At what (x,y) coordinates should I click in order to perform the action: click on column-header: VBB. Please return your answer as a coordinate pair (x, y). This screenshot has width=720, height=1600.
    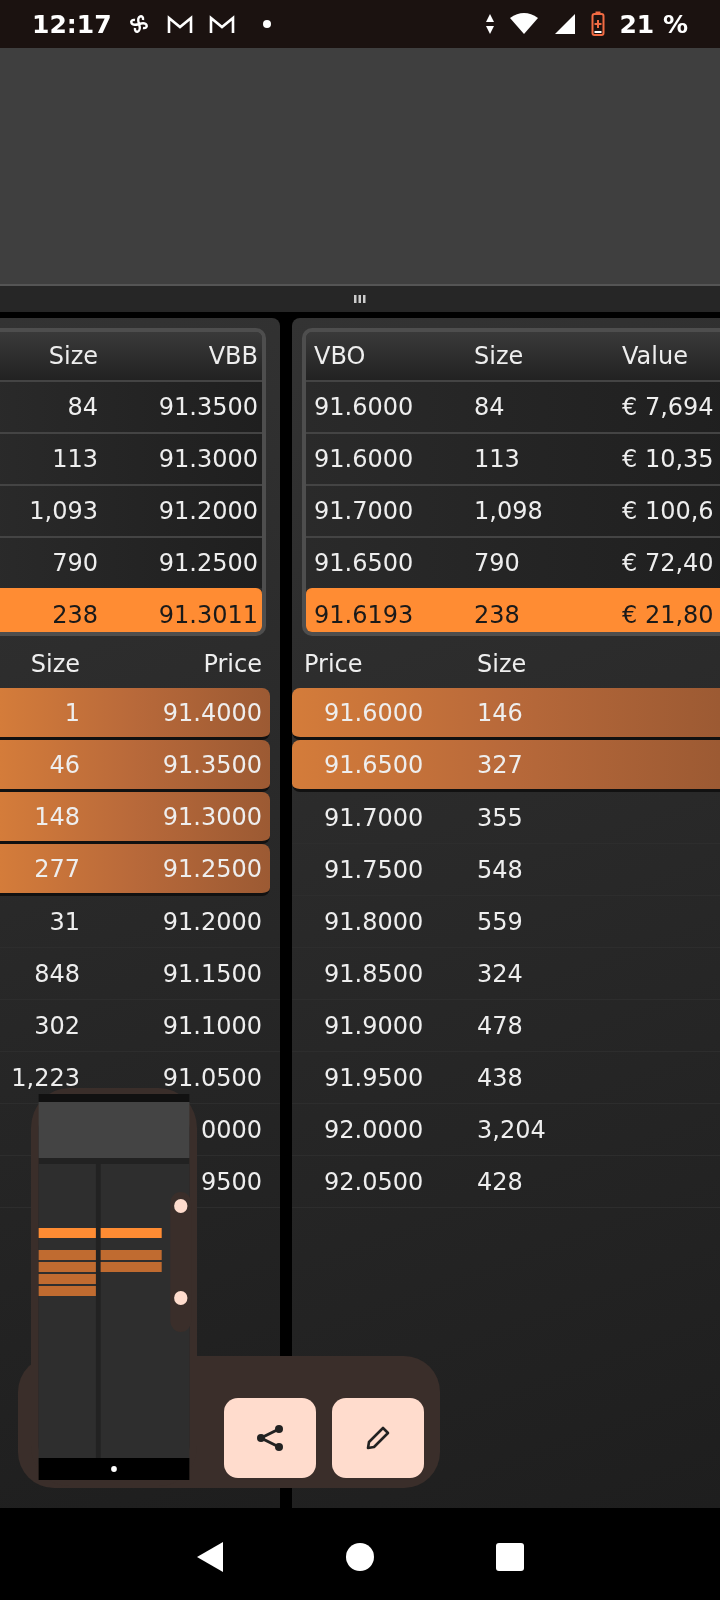
    Looking at the image, I should click on (232, 356).